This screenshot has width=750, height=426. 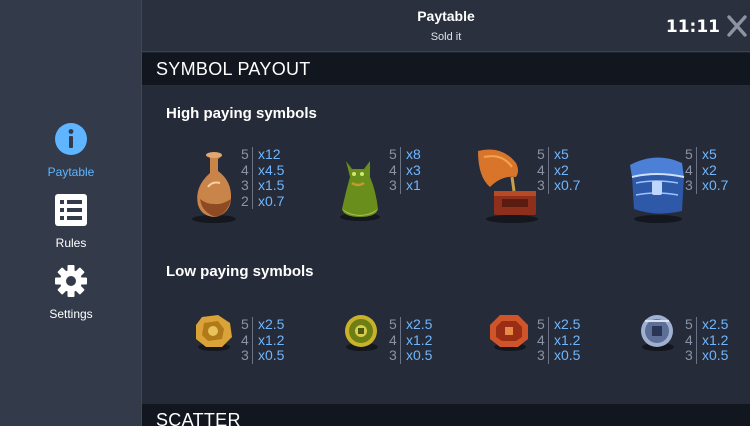 I want to click on section-header-symbol-payout: SYMBOL PAYOUT, so click(x=446, y=69).